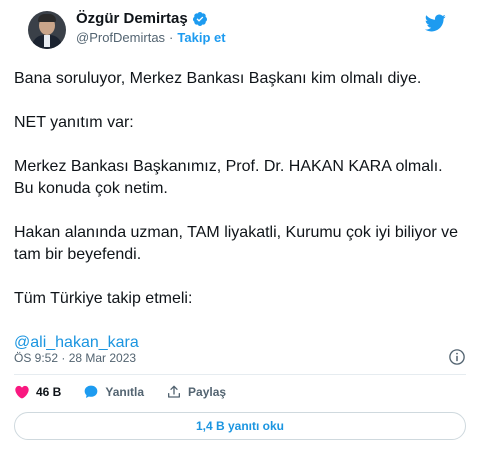 The width and height of the screenshot is (480, 449). Describe the element at coordinates (435, 23) in the screenshot. I see `twitter-bird-icon` at that location.